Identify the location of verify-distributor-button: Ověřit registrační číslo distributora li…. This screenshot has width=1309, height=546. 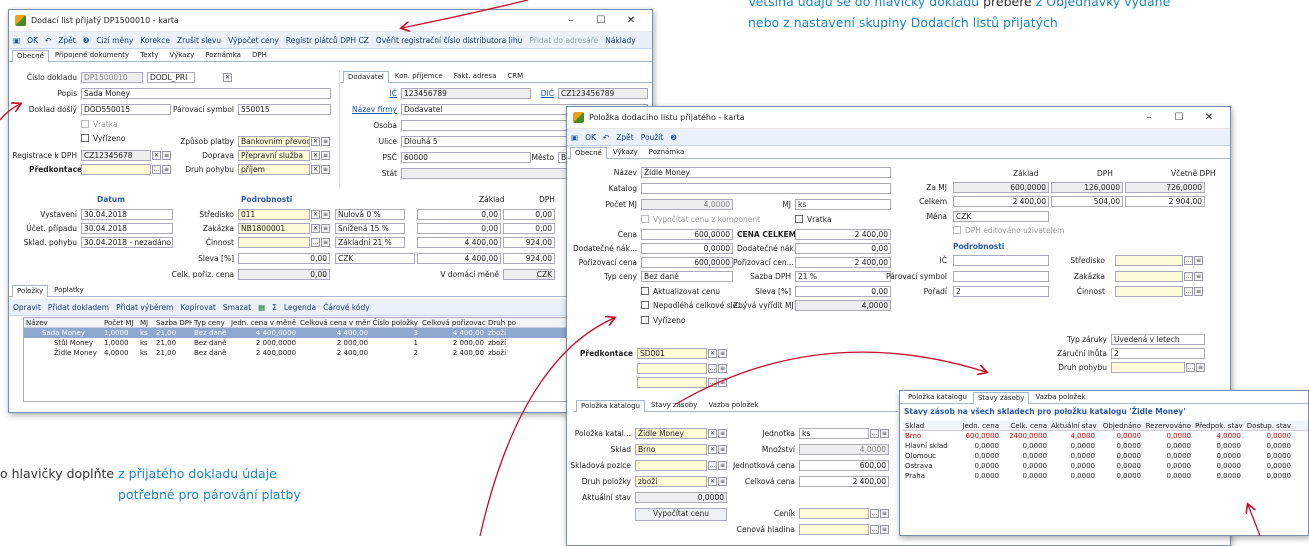
(449, 40).